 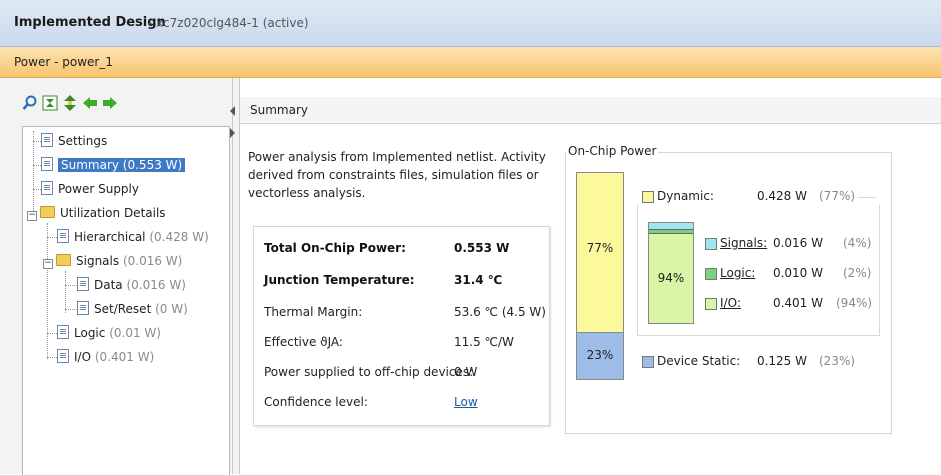 I want to click on dynamic-swatch, so click(x=648, y=197).